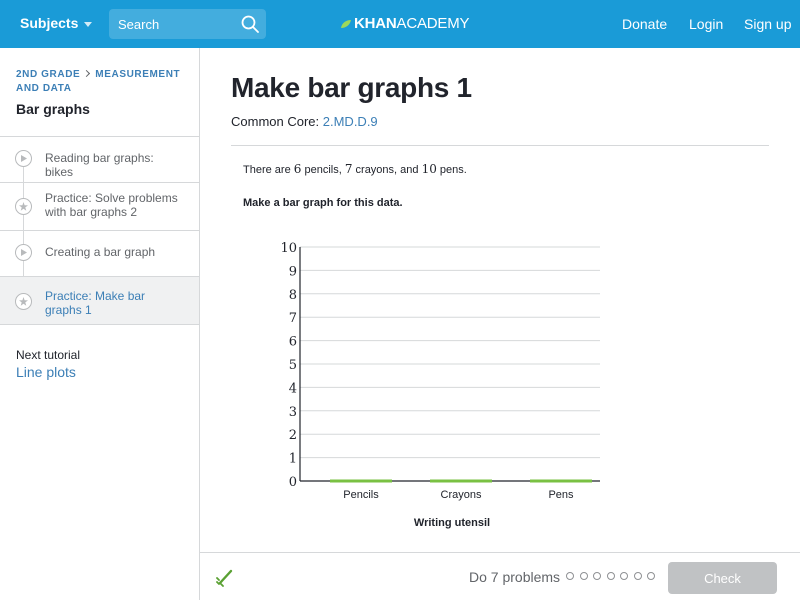  What do you see at coordinates (452, 523) in the screenshot?
I see `x-axis-label: Writing utensil` at bounding box center [452, 523].